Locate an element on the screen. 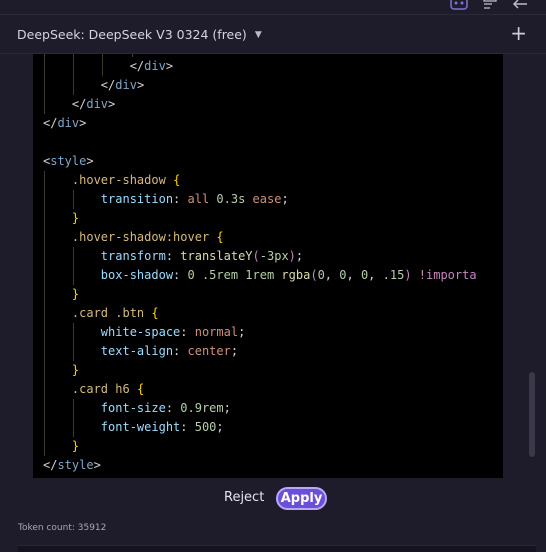 The height and width of the screenshot is (552, 546). code-line: .card h6 { is located at coordinates (260, 389).